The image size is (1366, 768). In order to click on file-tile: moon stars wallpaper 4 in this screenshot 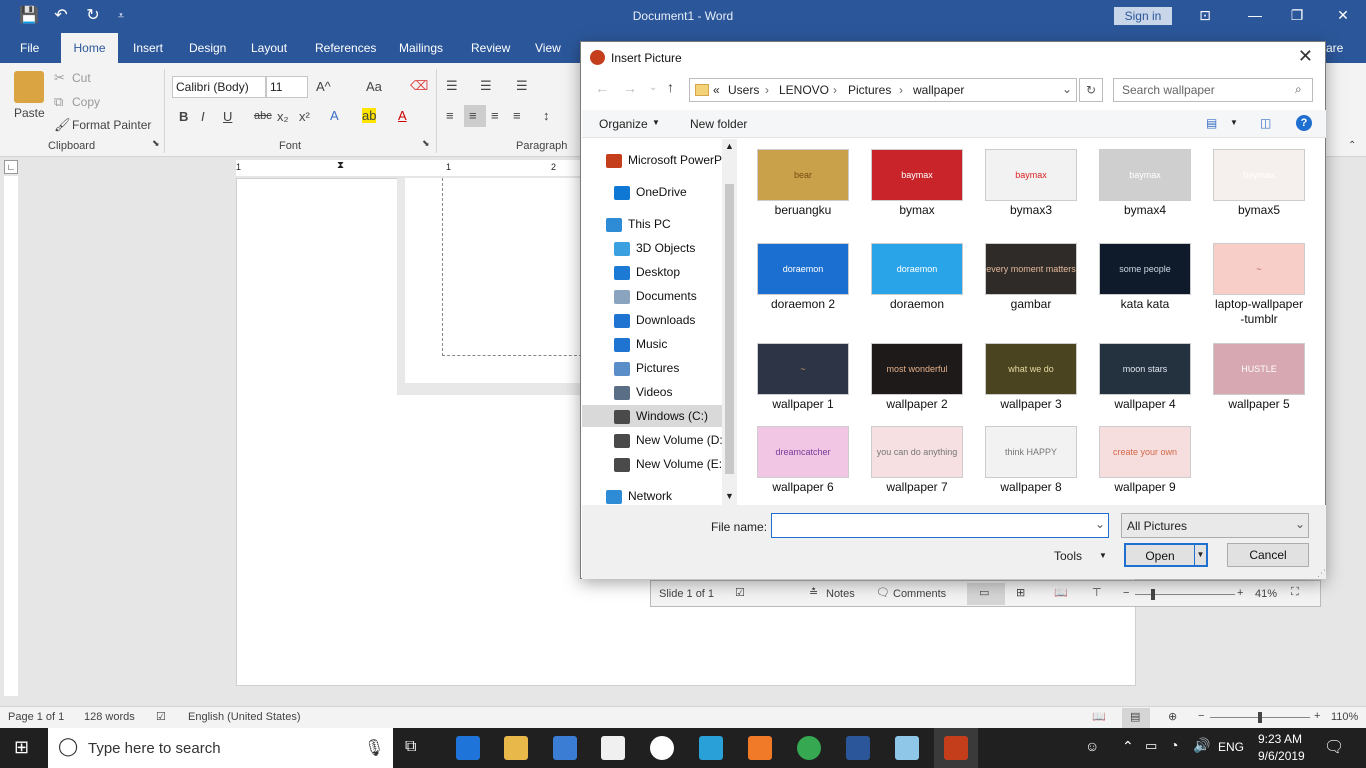, I will do `click(1145, 377)`.